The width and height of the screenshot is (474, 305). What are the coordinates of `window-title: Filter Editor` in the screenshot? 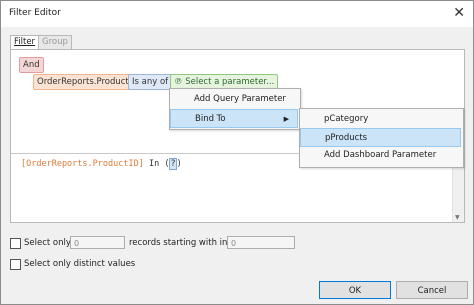 It's located at (35, 13).